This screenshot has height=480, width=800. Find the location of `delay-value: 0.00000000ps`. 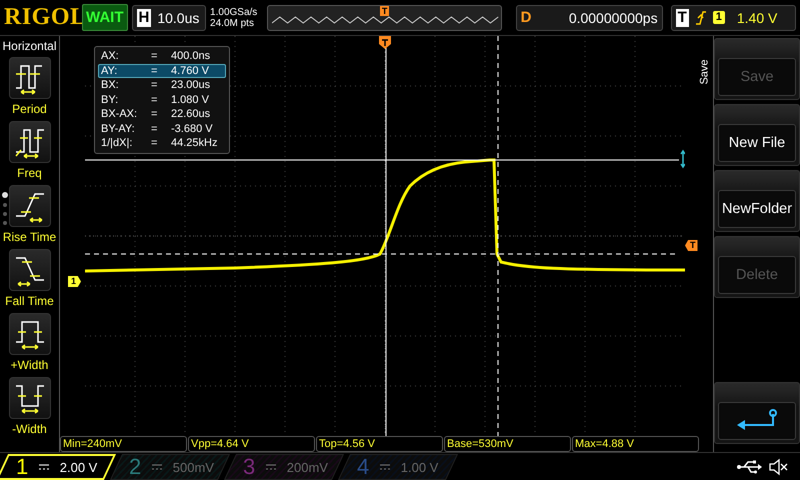

delay-value: 0.00000000ps is located at coordinates (613, 18).